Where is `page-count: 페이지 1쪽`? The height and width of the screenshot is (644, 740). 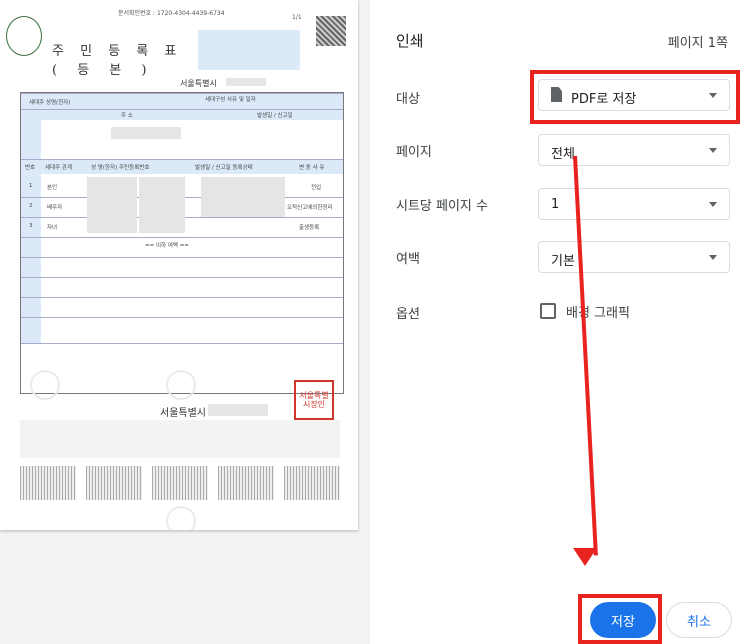
page-count: 페이지 1쪽 is located at coordinates (697, 43).